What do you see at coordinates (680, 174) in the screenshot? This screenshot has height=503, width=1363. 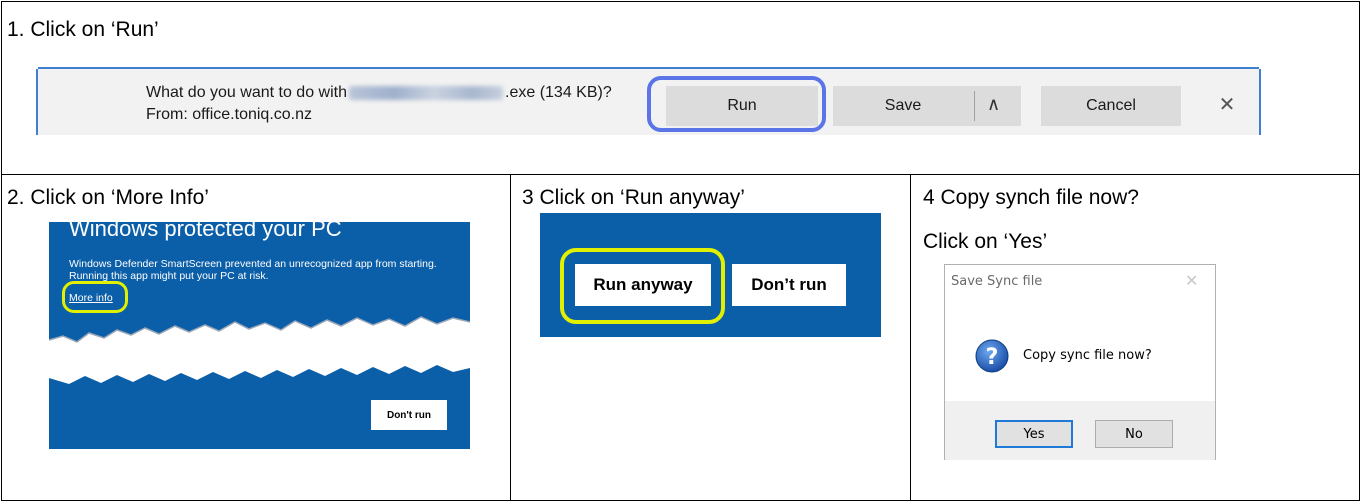 I see `row-divider` at bounding box center [680, 174].